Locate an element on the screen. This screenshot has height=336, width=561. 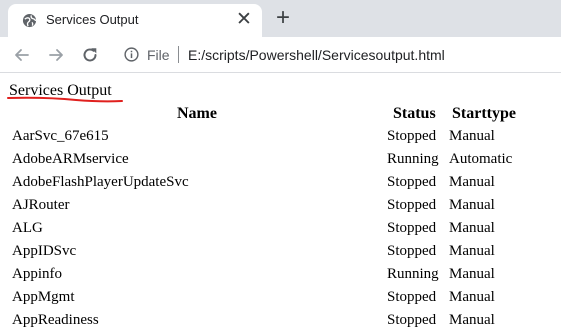
column-header-name: Name is located at coordinates (197, 113).